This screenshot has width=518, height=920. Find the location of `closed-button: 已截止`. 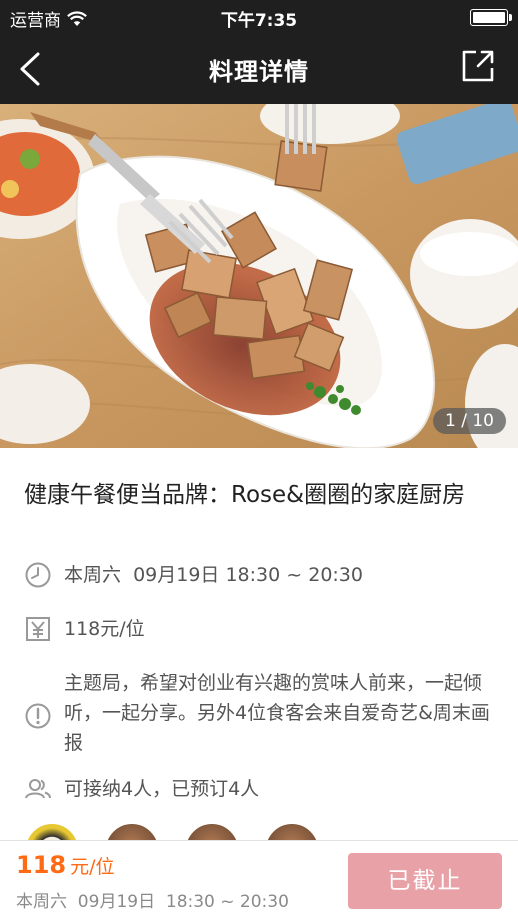

closed-button: 已截止 is located at coordinates (425, 881).